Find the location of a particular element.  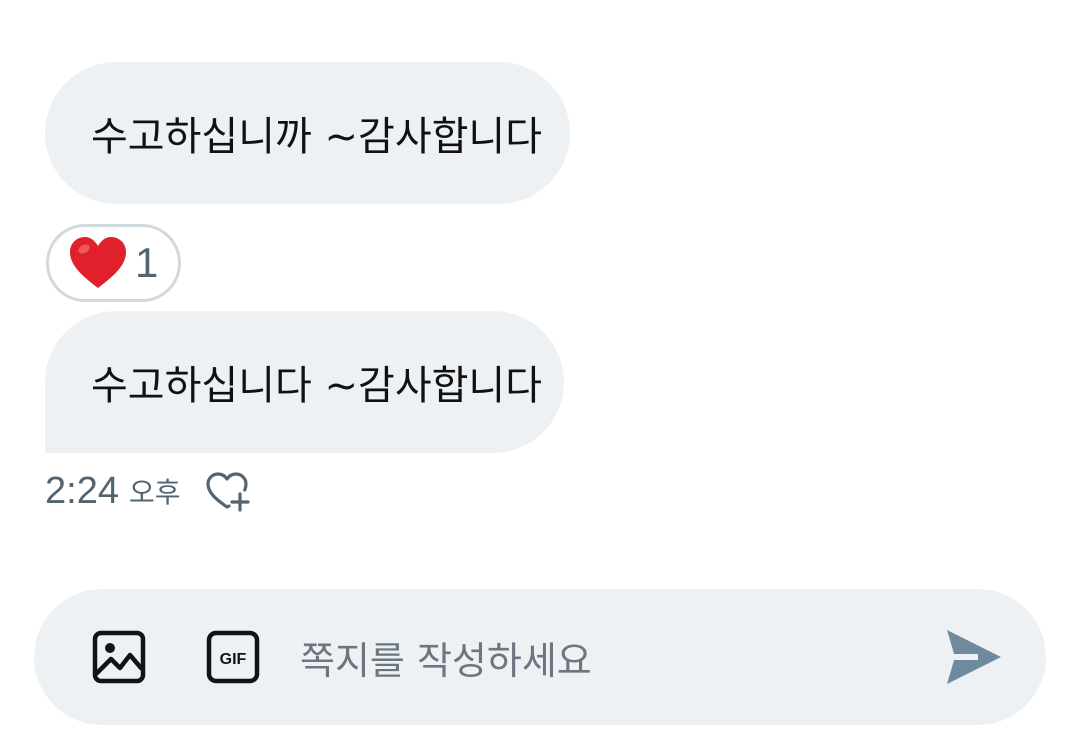

gif-icon: GIF is located at coordinates (233, 657).